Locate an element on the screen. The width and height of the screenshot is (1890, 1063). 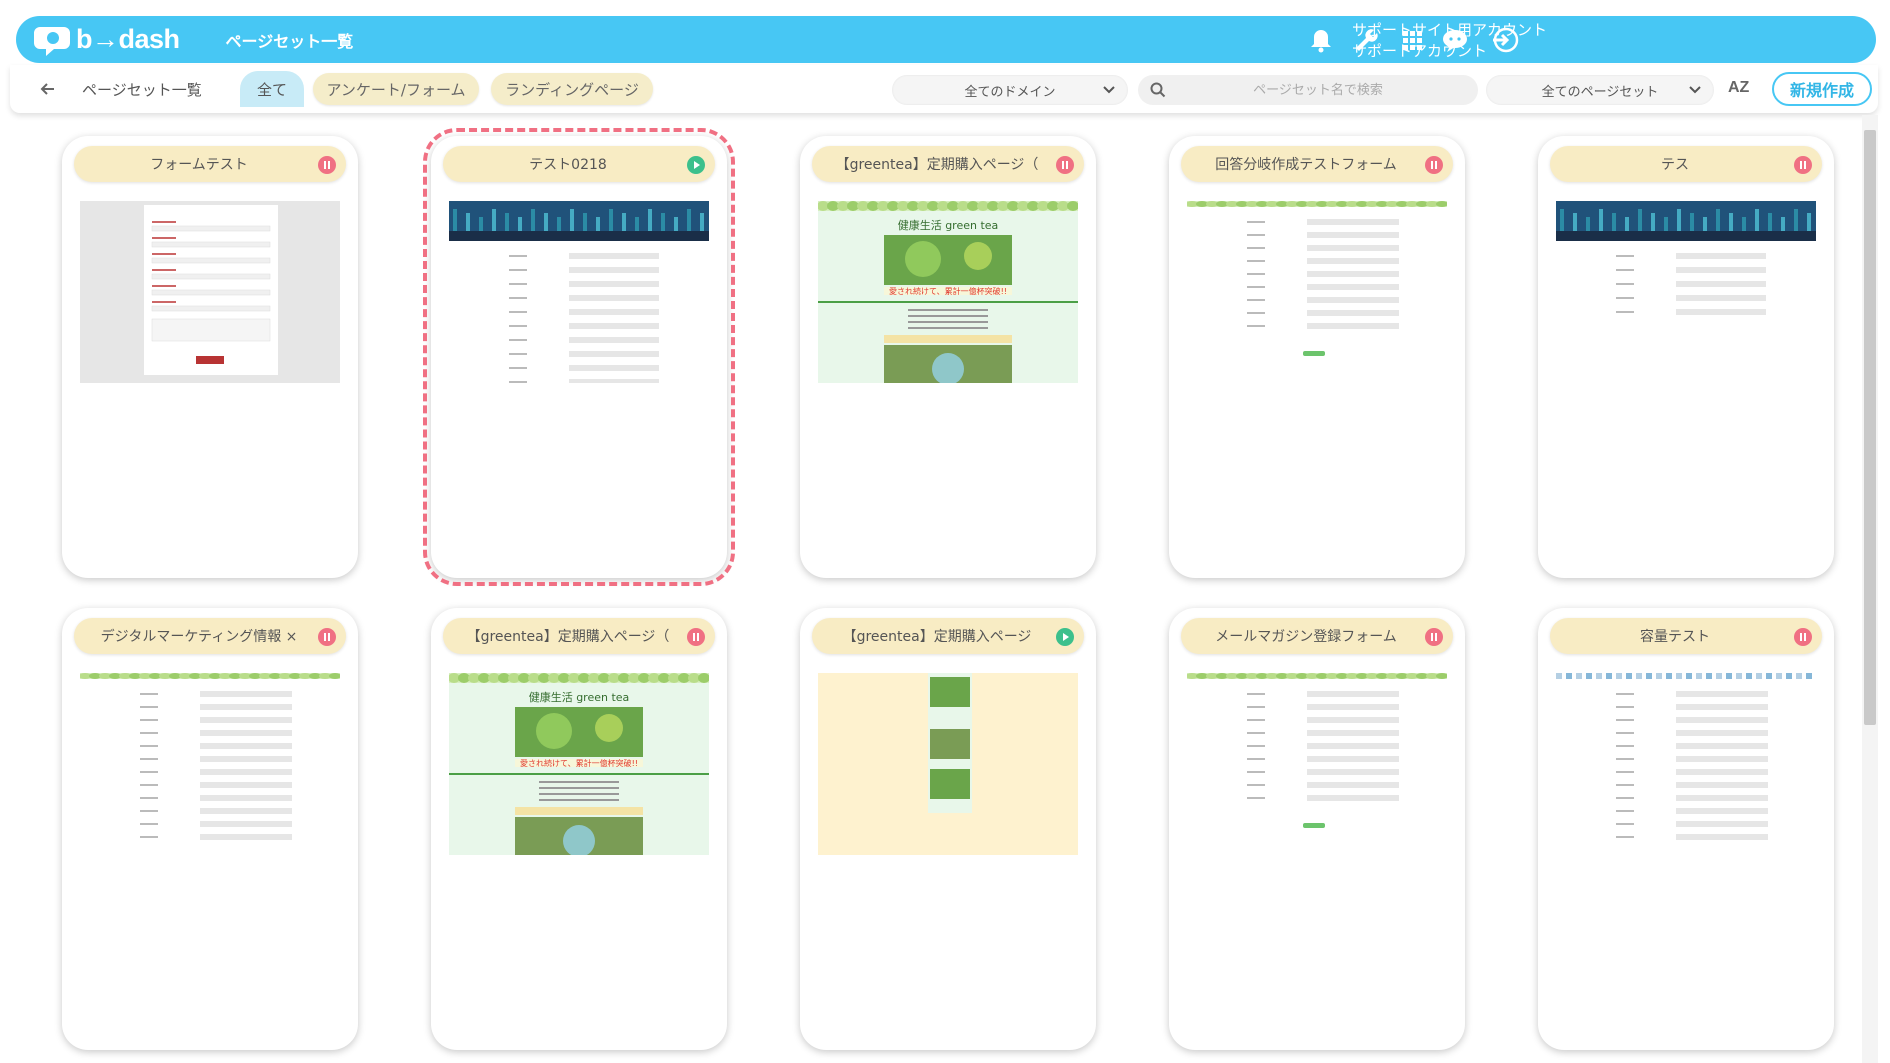
pageset-card-title: テスト0218 is located at coordinates (579, 164).